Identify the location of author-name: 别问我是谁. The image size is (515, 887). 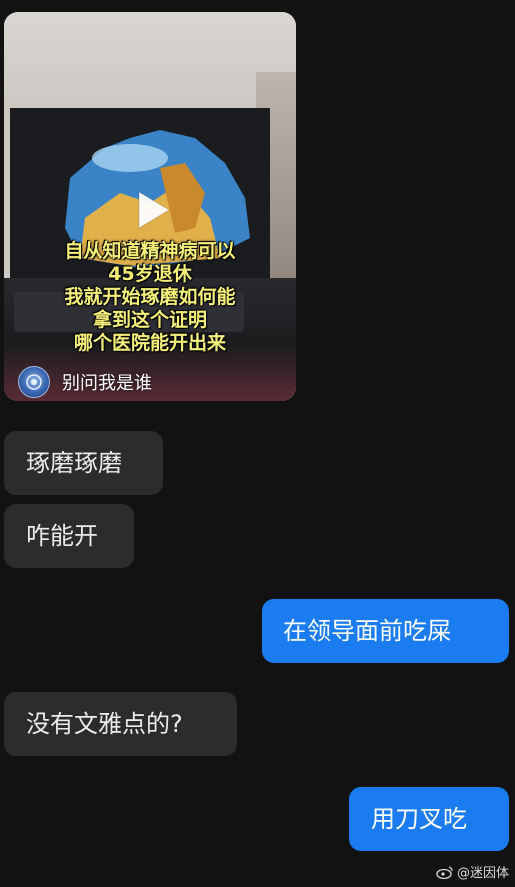
(107, 383).